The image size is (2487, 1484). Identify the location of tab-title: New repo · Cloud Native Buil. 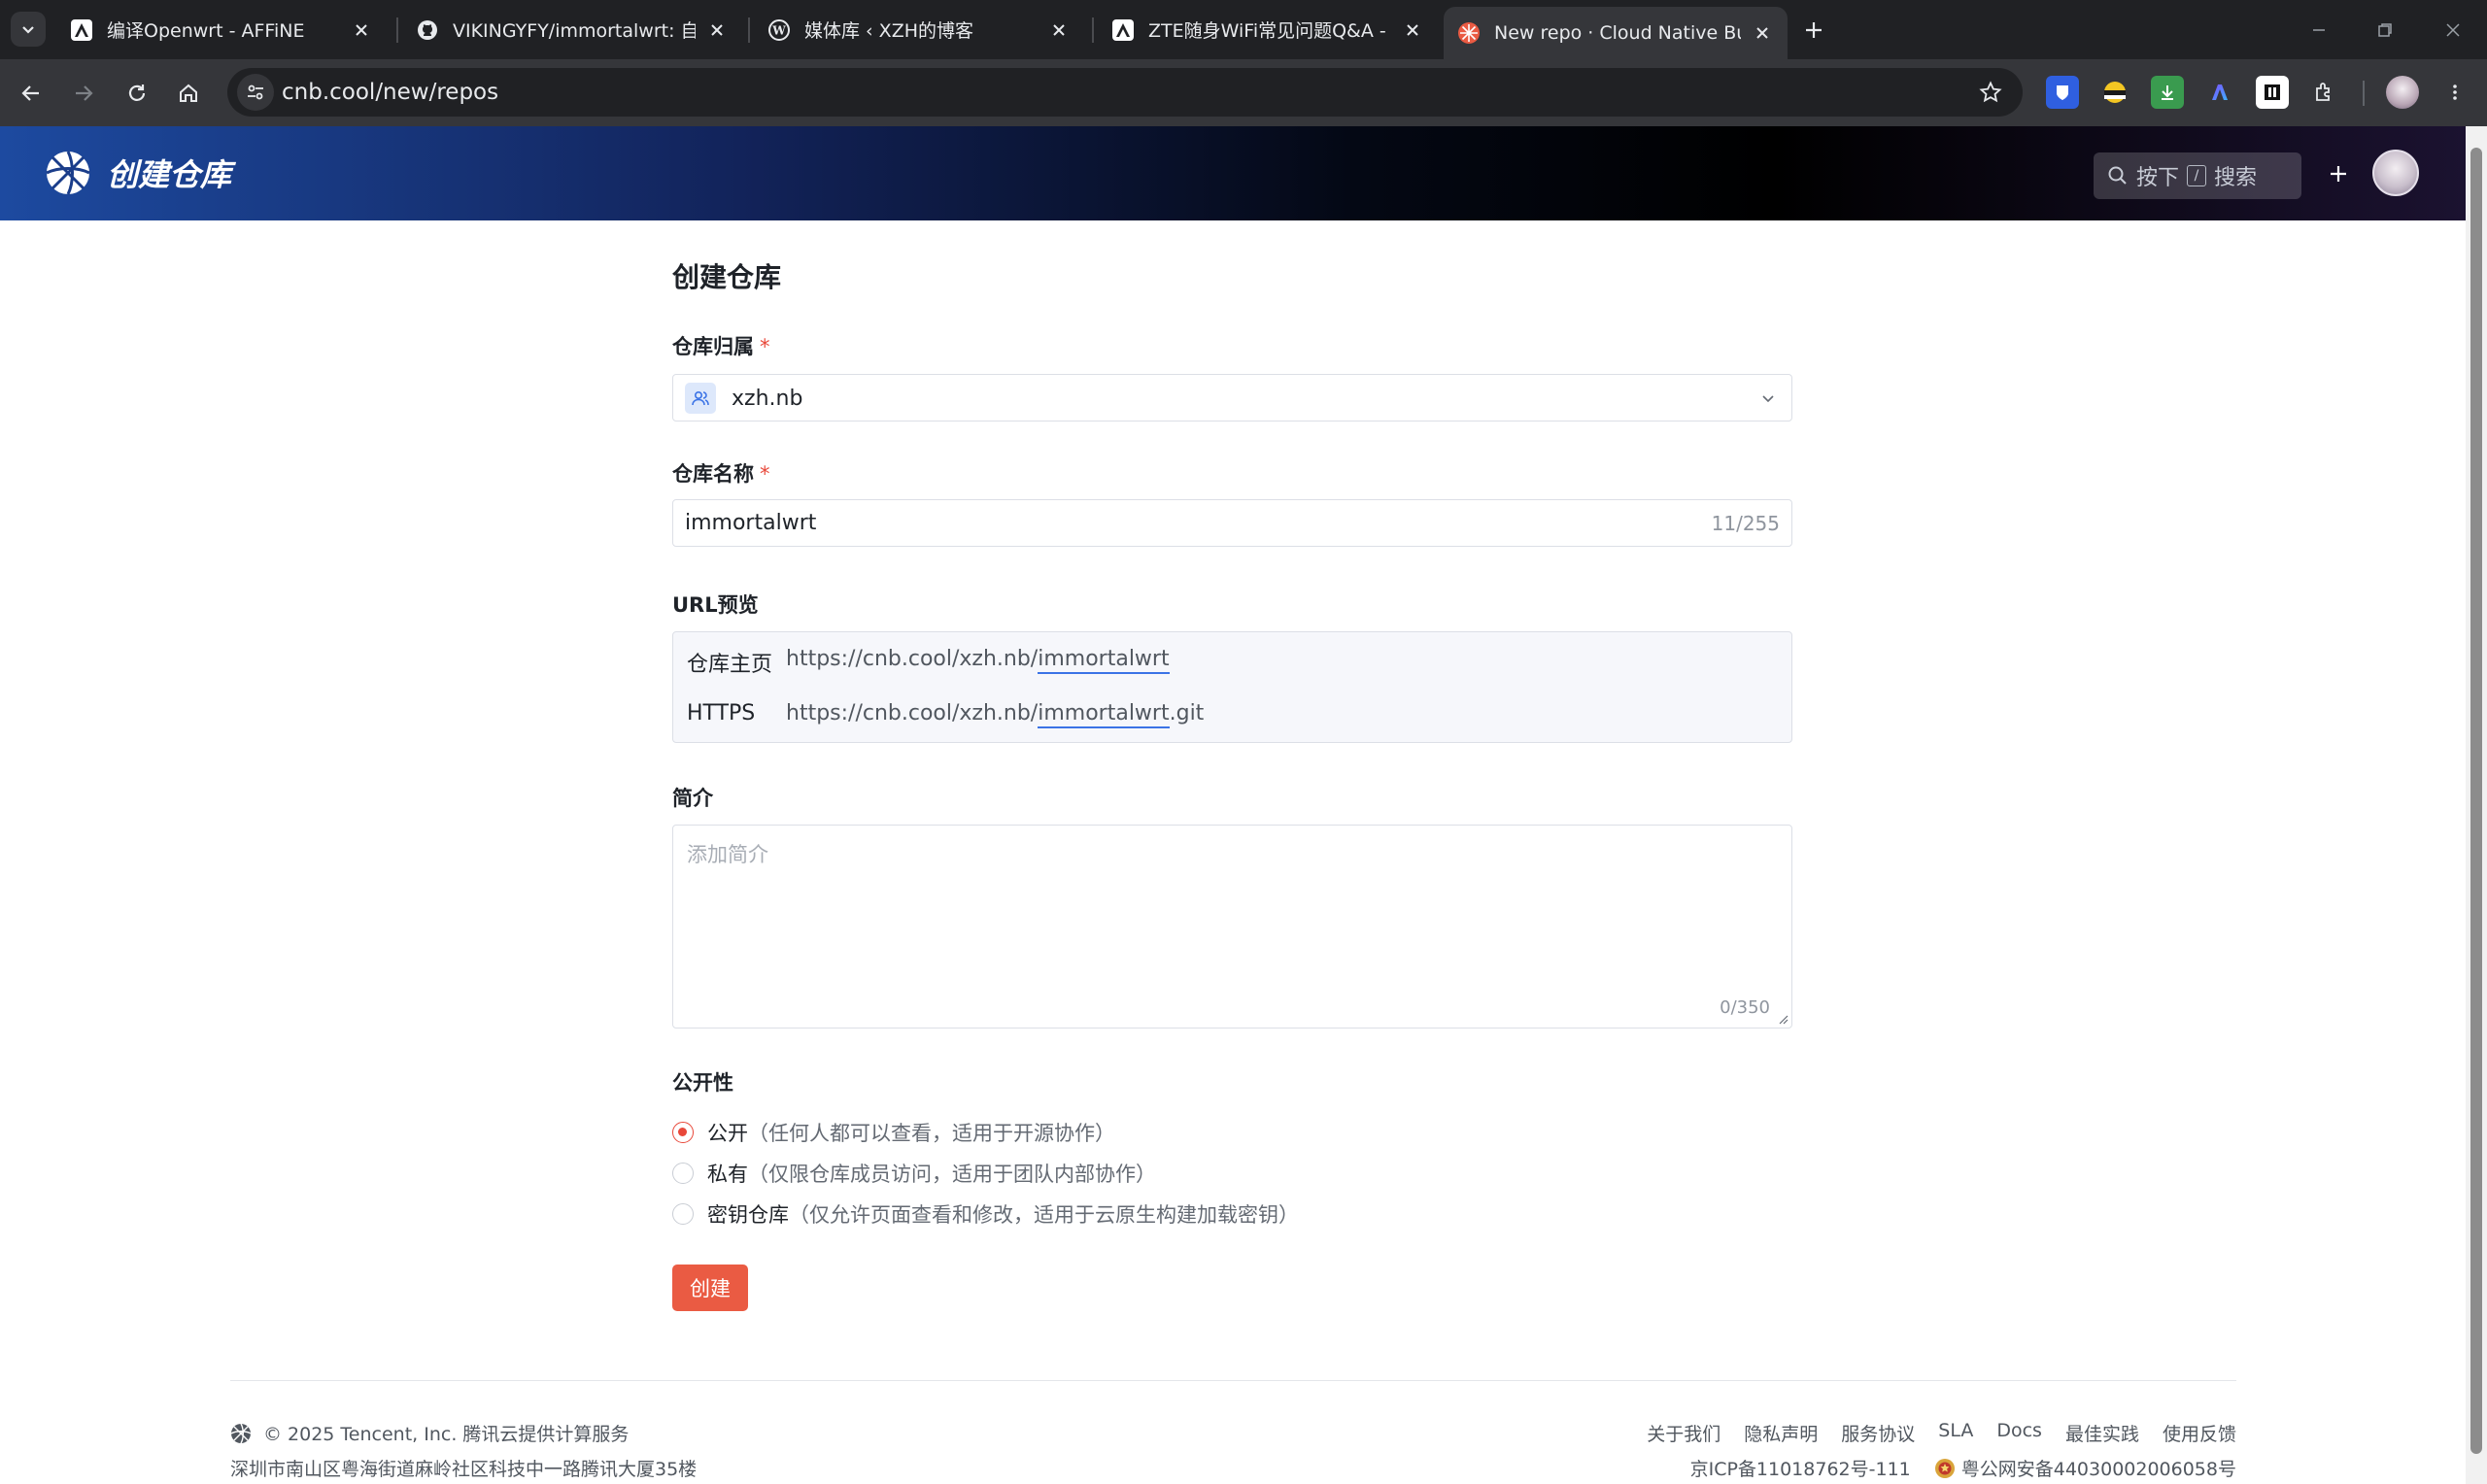
(1617, 33).